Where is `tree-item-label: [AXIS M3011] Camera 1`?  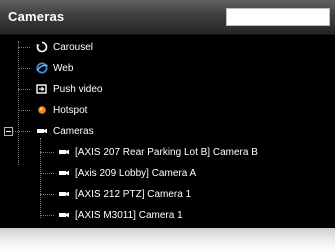 tree-item-label: [AXIS M3011] Camera 1 is located at coordinates (129, 215).